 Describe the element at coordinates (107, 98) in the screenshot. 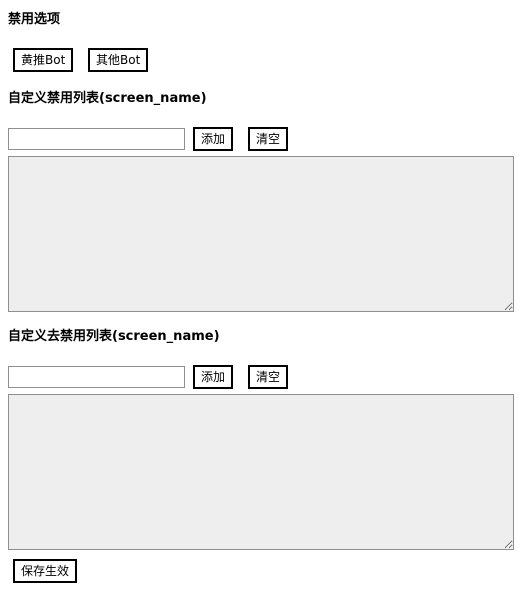

I see `custom-ban-list-title: 自定义禁用列表(screen_name)` at that location.